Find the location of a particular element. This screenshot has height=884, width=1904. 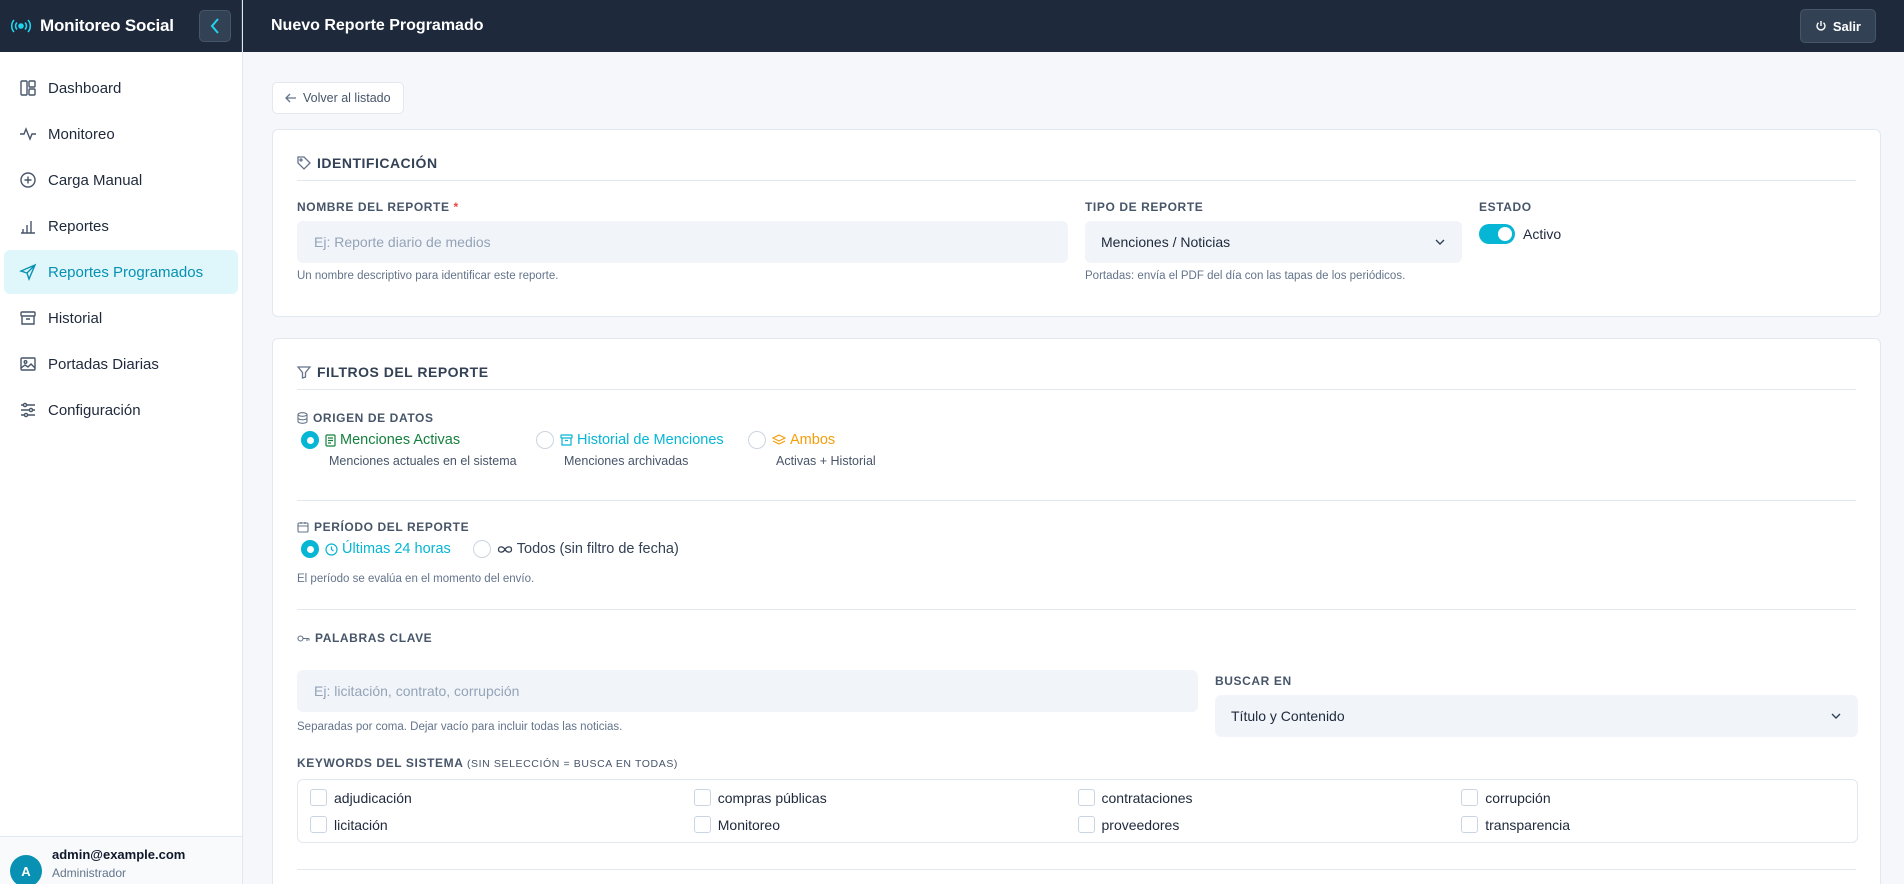

archive-icon is located at coordinates (566, 440).